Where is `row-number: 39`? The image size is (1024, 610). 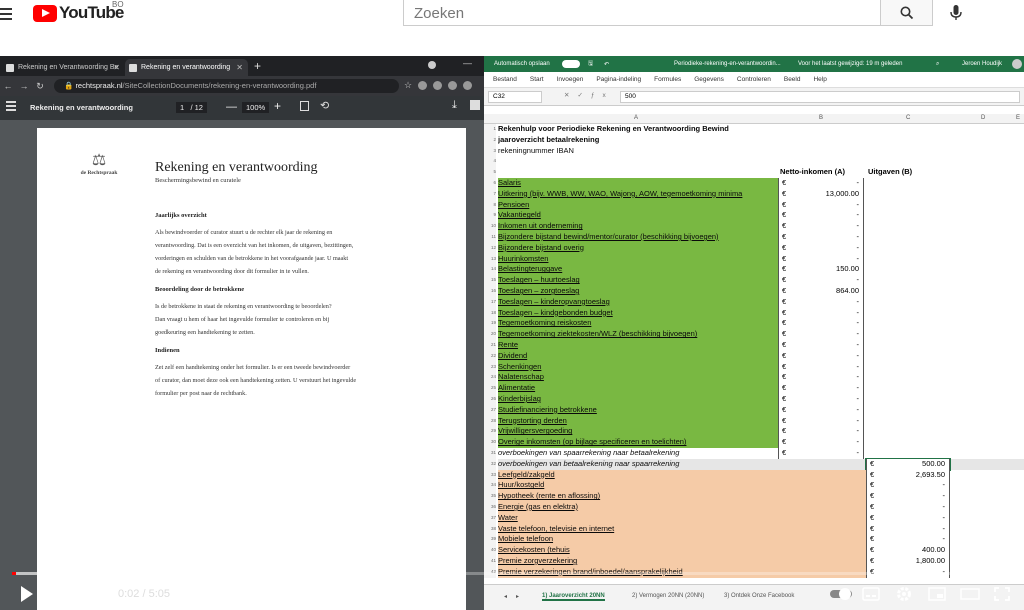 row-number: 39 is located at coordinates (490, 540).